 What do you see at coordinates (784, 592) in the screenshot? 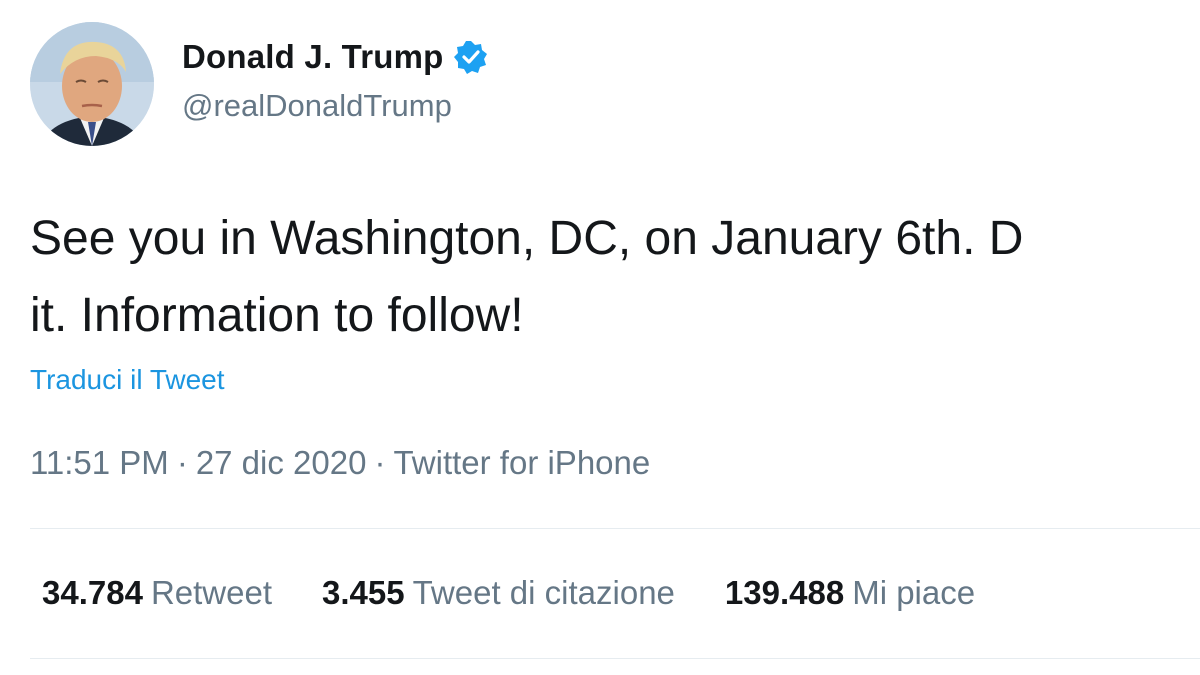
I see `like-count: 139.488` at bounding box center [784, 592].